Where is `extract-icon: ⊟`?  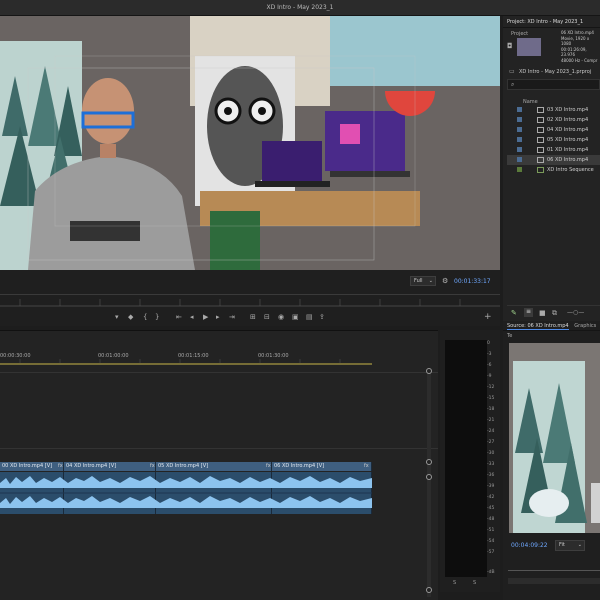 extract-icon: ⊟ is located at coordinates (267, 317).